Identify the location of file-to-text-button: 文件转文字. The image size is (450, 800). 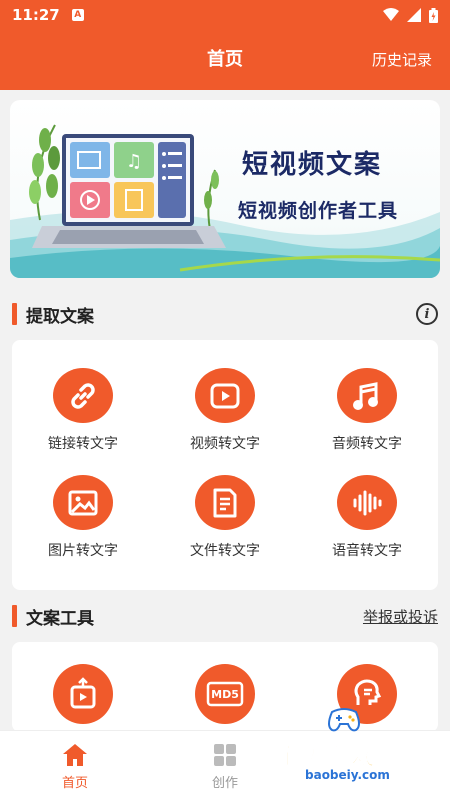
(225, 506).